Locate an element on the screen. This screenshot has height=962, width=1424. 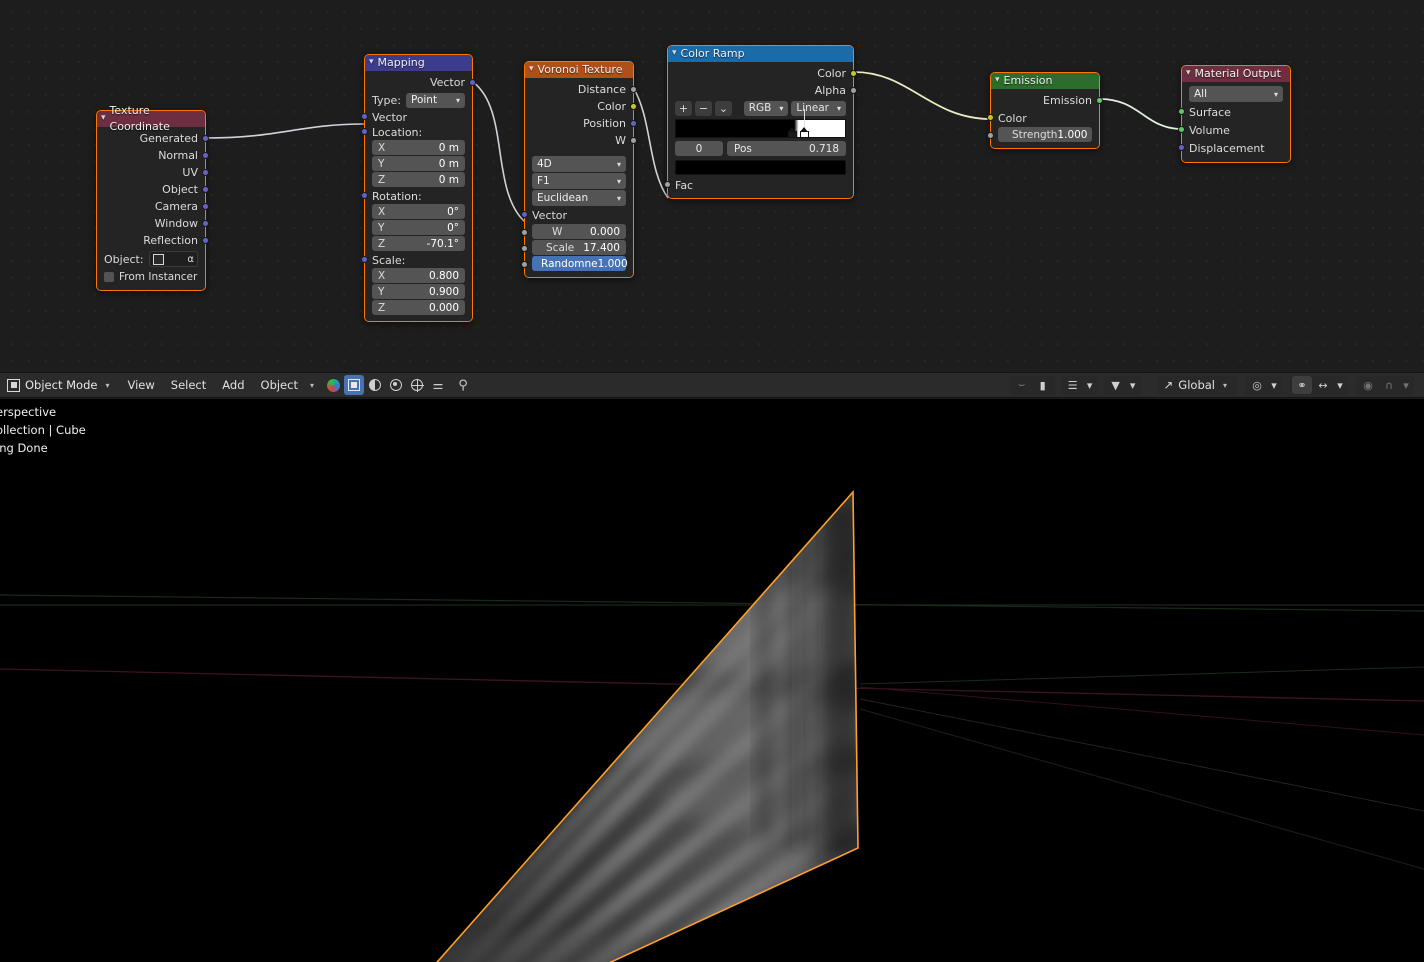
shading-mode-group: ⚌ is located at coordinates (385, 385).